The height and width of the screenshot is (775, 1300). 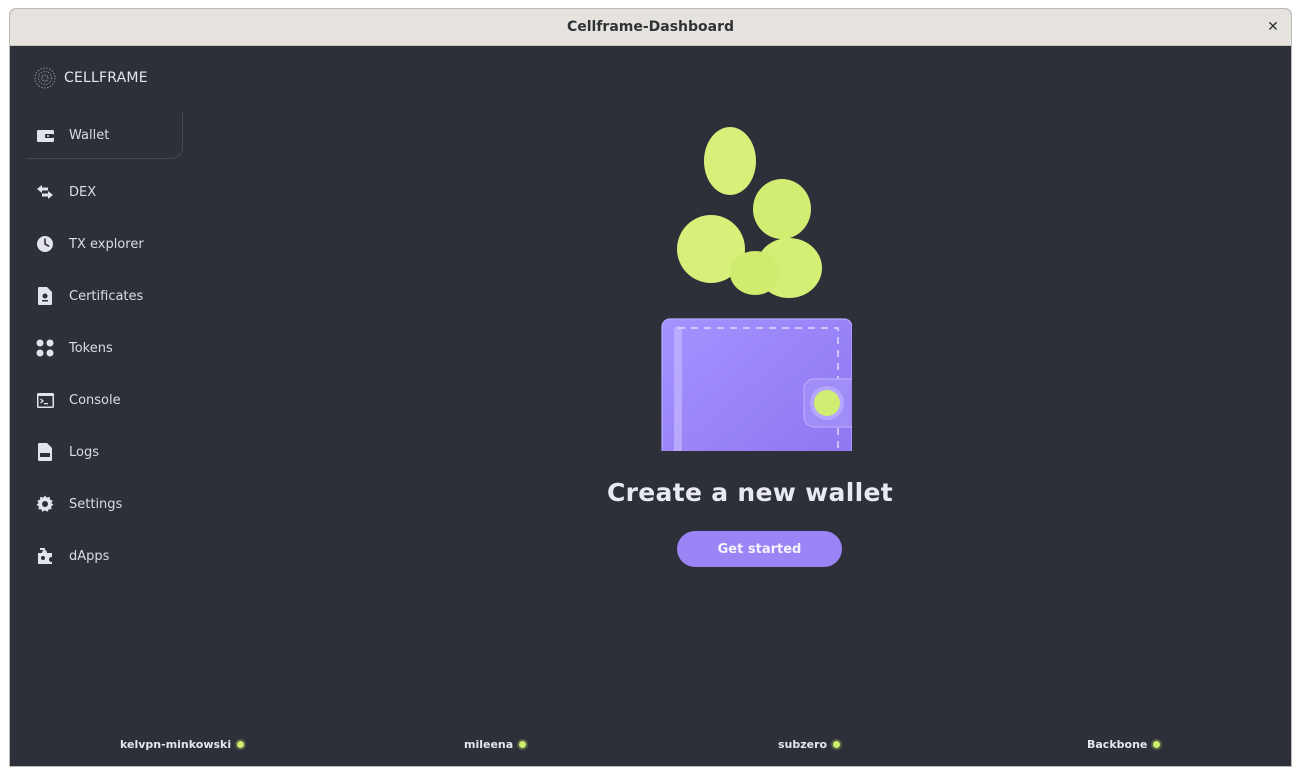 I want to click on network-node-subzero: subzero, so click(x=809, y=744).